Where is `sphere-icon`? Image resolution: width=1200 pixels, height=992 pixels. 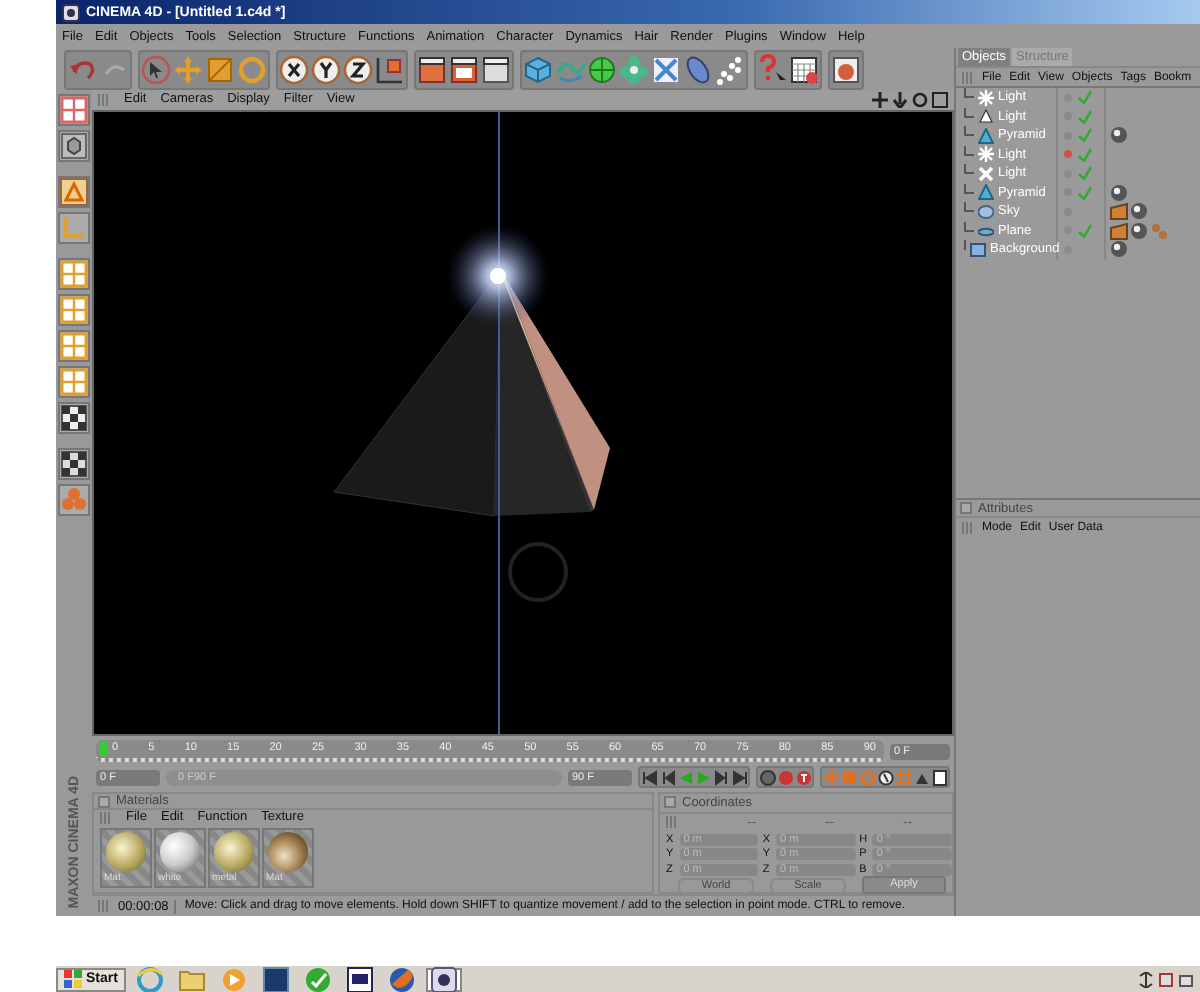
sphere-icon is located at coordinates (602, 69).